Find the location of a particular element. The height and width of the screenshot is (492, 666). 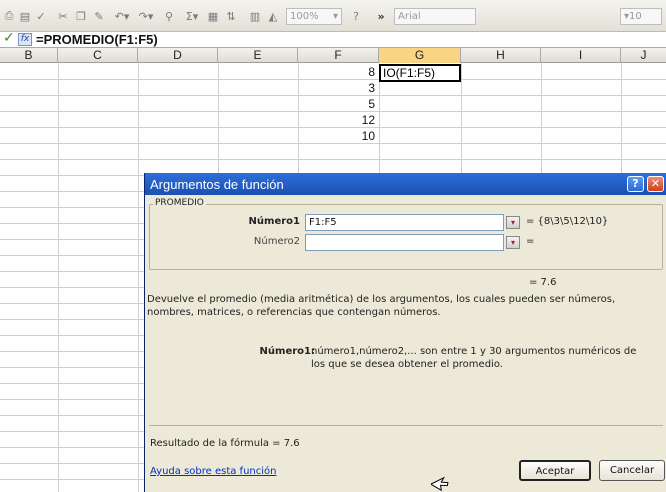

help-icon: ? is located at coordinates (356, 16).